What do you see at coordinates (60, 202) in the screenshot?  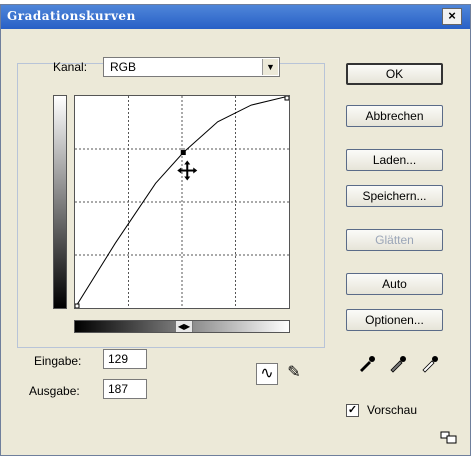 I see `output-gradient-bar` at bounding box center [60, 202].